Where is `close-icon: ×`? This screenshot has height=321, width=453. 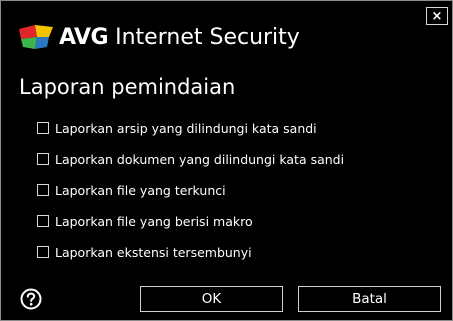 close-icon: × is located at coordinates (437, 16).